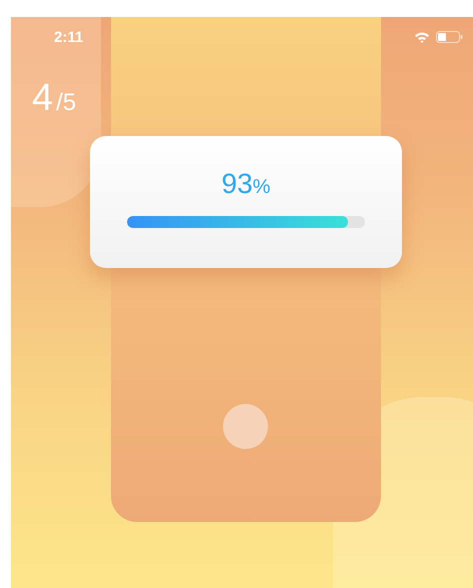  I want to click on current-step: 4, so click(43, 98).